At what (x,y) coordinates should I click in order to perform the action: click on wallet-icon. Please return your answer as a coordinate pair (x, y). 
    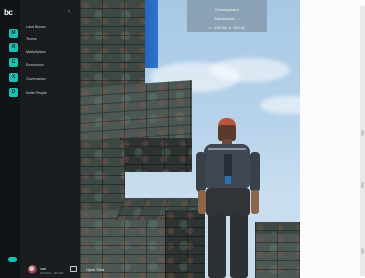
    Looking at the image, I should click on (73, 269).